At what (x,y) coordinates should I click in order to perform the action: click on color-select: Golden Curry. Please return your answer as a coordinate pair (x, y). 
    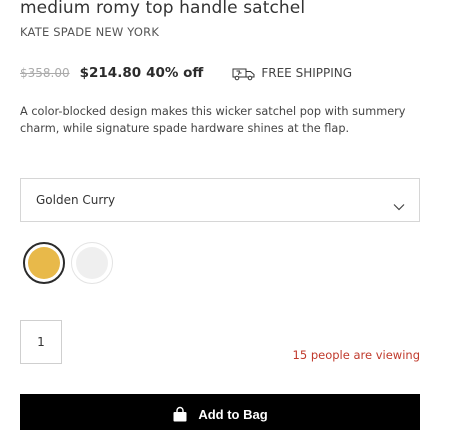
    Looking at the image, I should click on (220, 200).